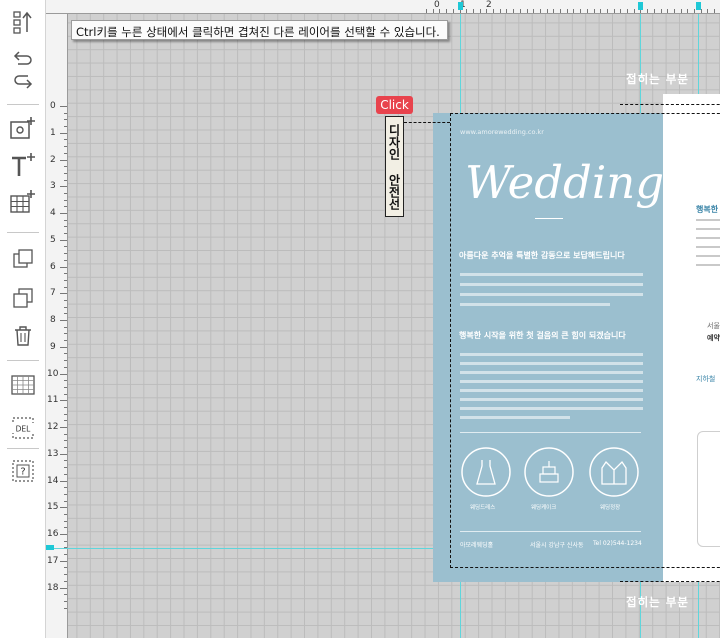 This screenshot has height=638, width=720. I want to click on send-backward-icon, so click(23, 298).